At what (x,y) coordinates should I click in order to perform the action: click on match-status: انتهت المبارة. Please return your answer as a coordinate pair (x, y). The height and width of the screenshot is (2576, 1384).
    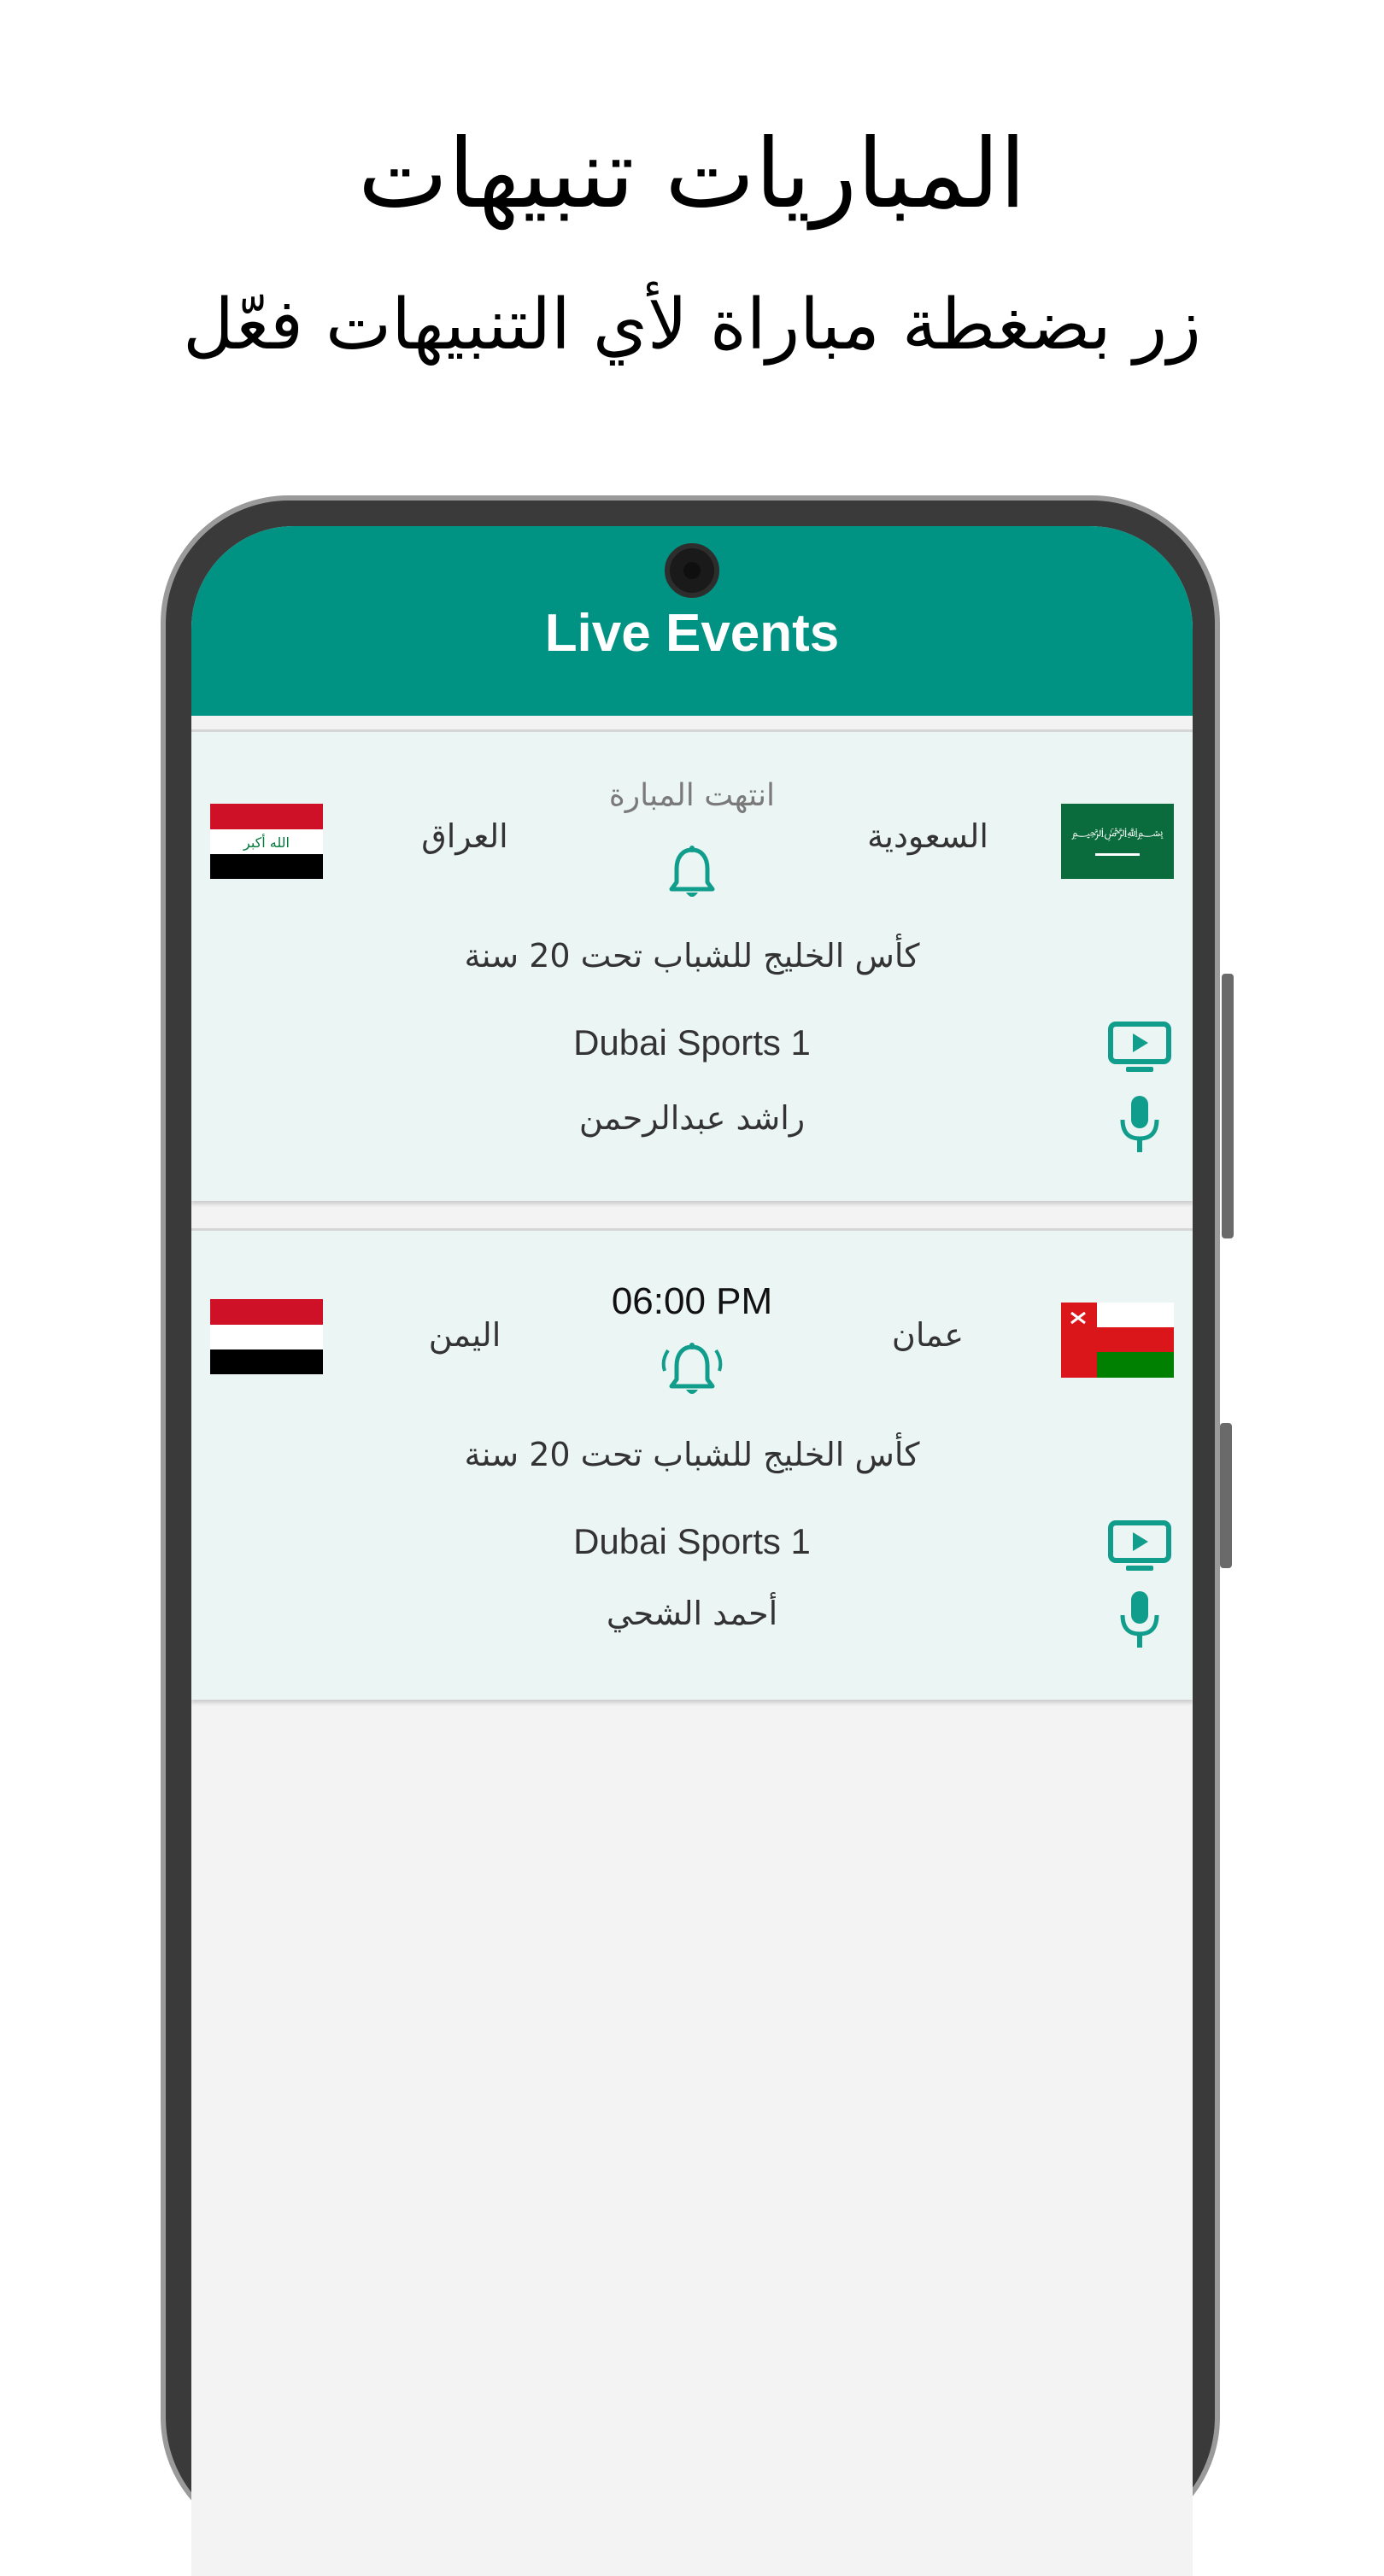
    Looking at the image, I should click on (692, 795).